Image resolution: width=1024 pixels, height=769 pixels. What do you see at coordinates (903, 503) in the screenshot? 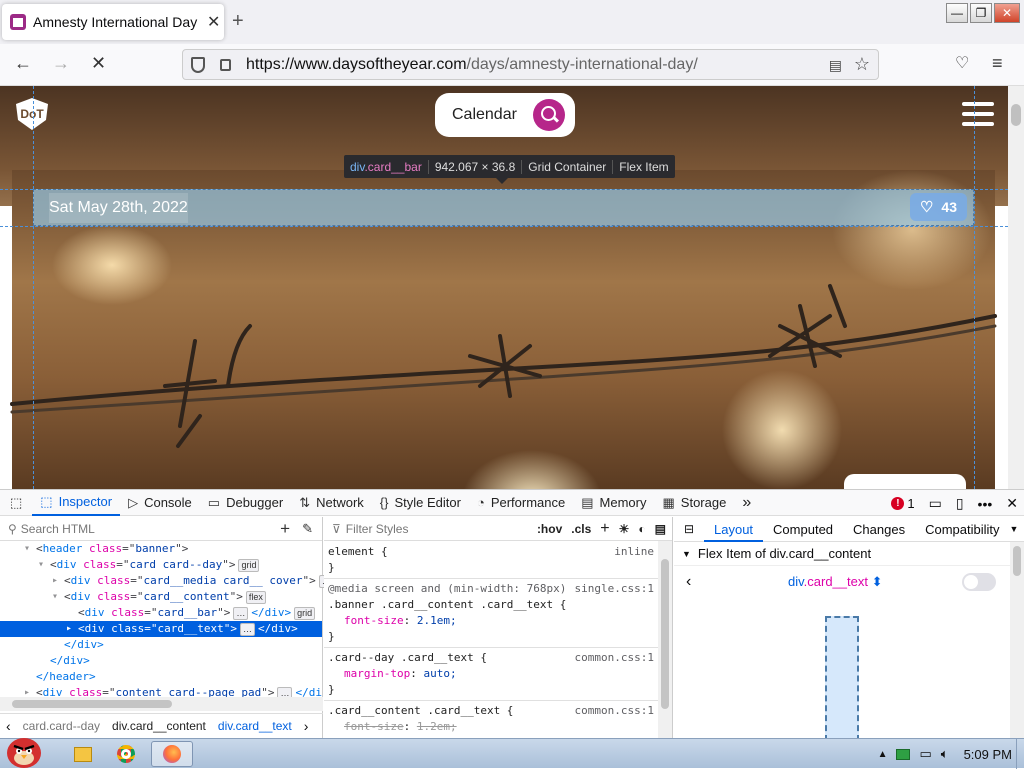
I see `error-count: ! 1` at bounding box center [903, 503].